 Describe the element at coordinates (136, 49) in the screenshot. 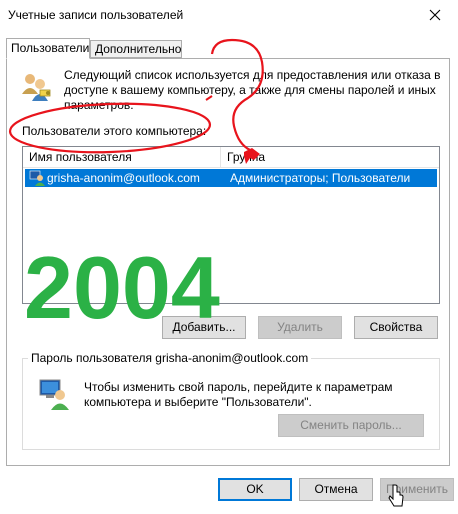

I see `tab-advanced: Дополнительно` at that location.